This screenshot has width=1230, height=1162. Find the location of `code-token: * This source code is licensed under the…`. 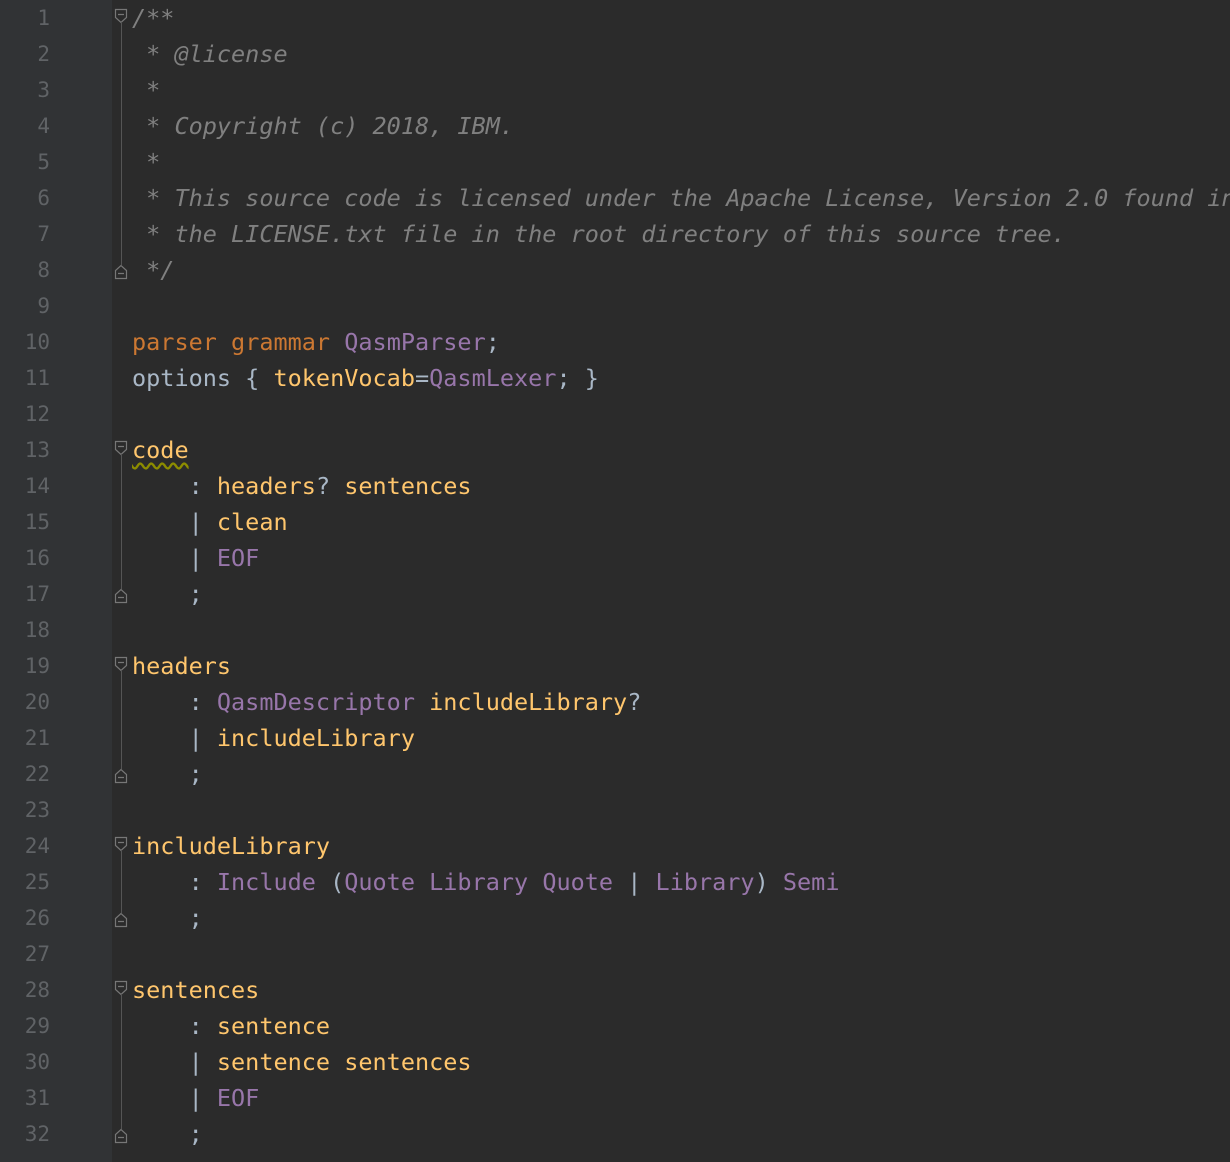

code-token: * This source code is licensed under the… is located at coordinates (681, 198).